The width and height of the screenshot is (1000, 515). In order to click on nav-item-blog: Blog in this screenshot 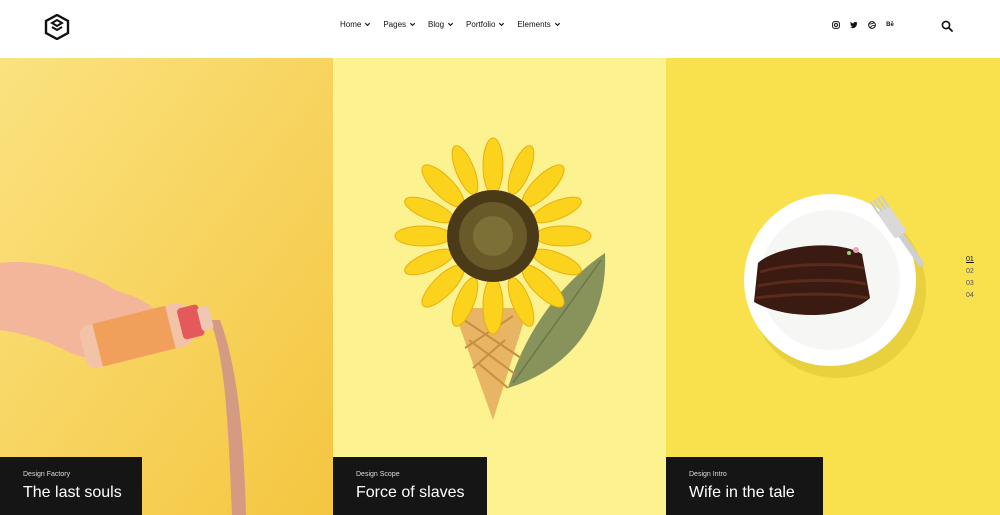, I will do `click(441, 24)`.